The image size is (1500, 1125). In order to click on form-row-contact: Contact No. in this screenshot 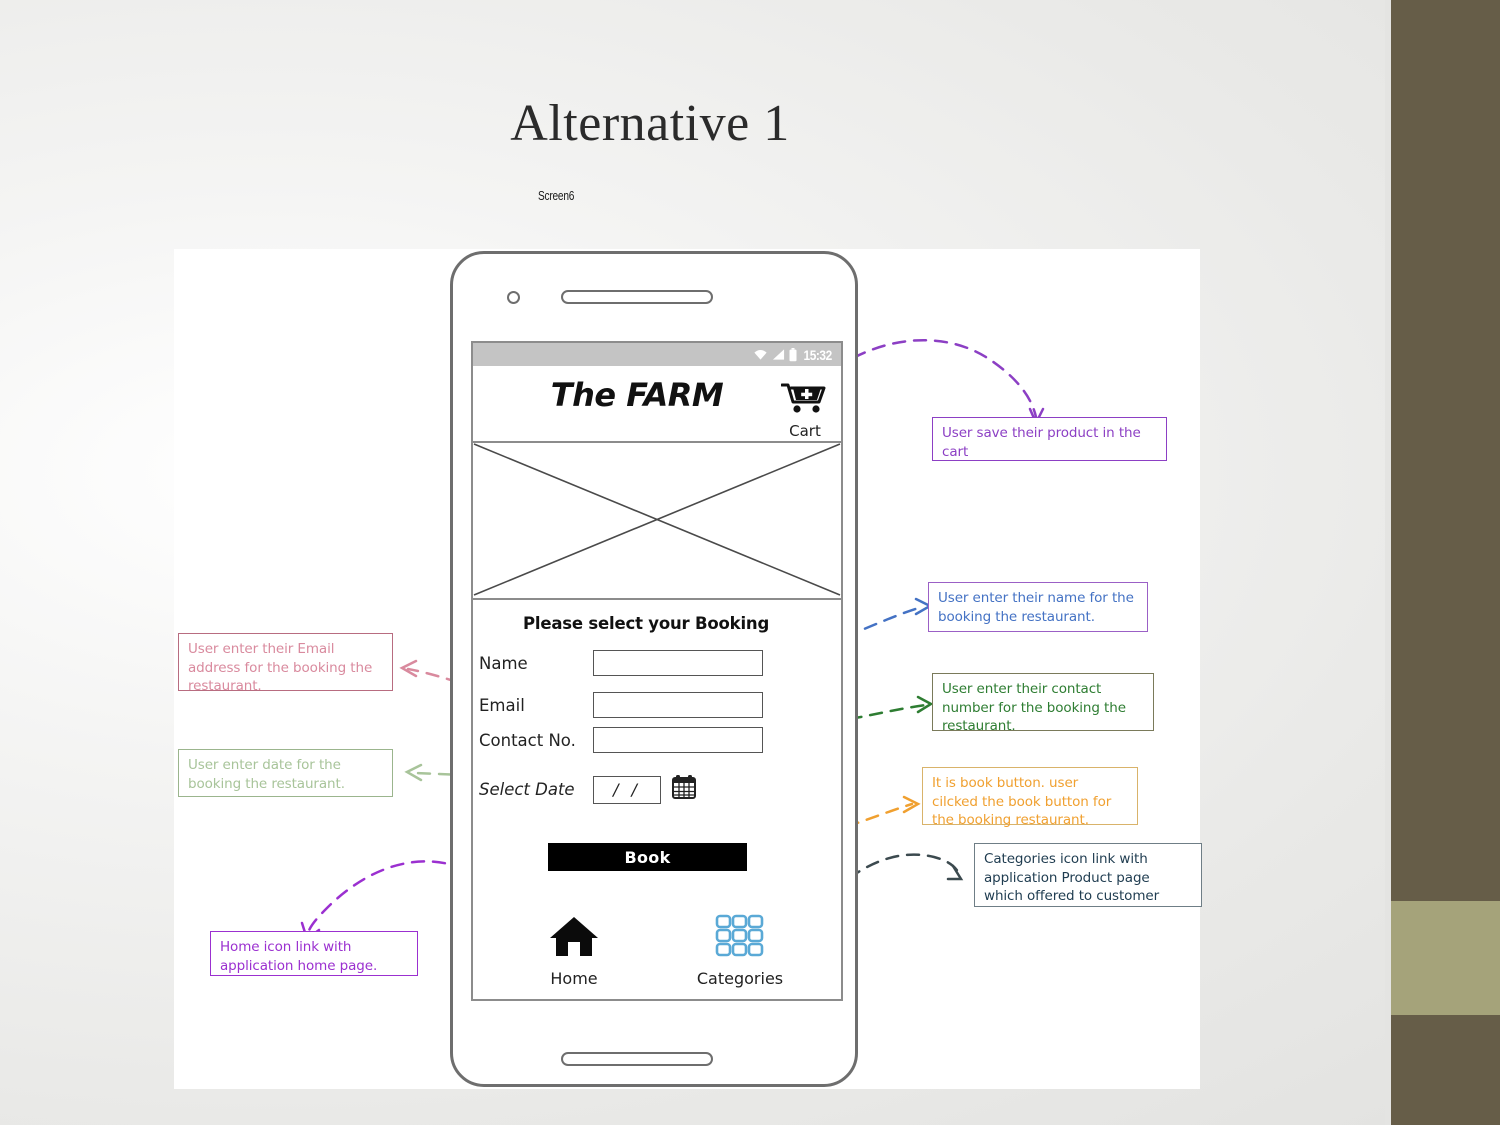, I will do `click(658, 740)`.